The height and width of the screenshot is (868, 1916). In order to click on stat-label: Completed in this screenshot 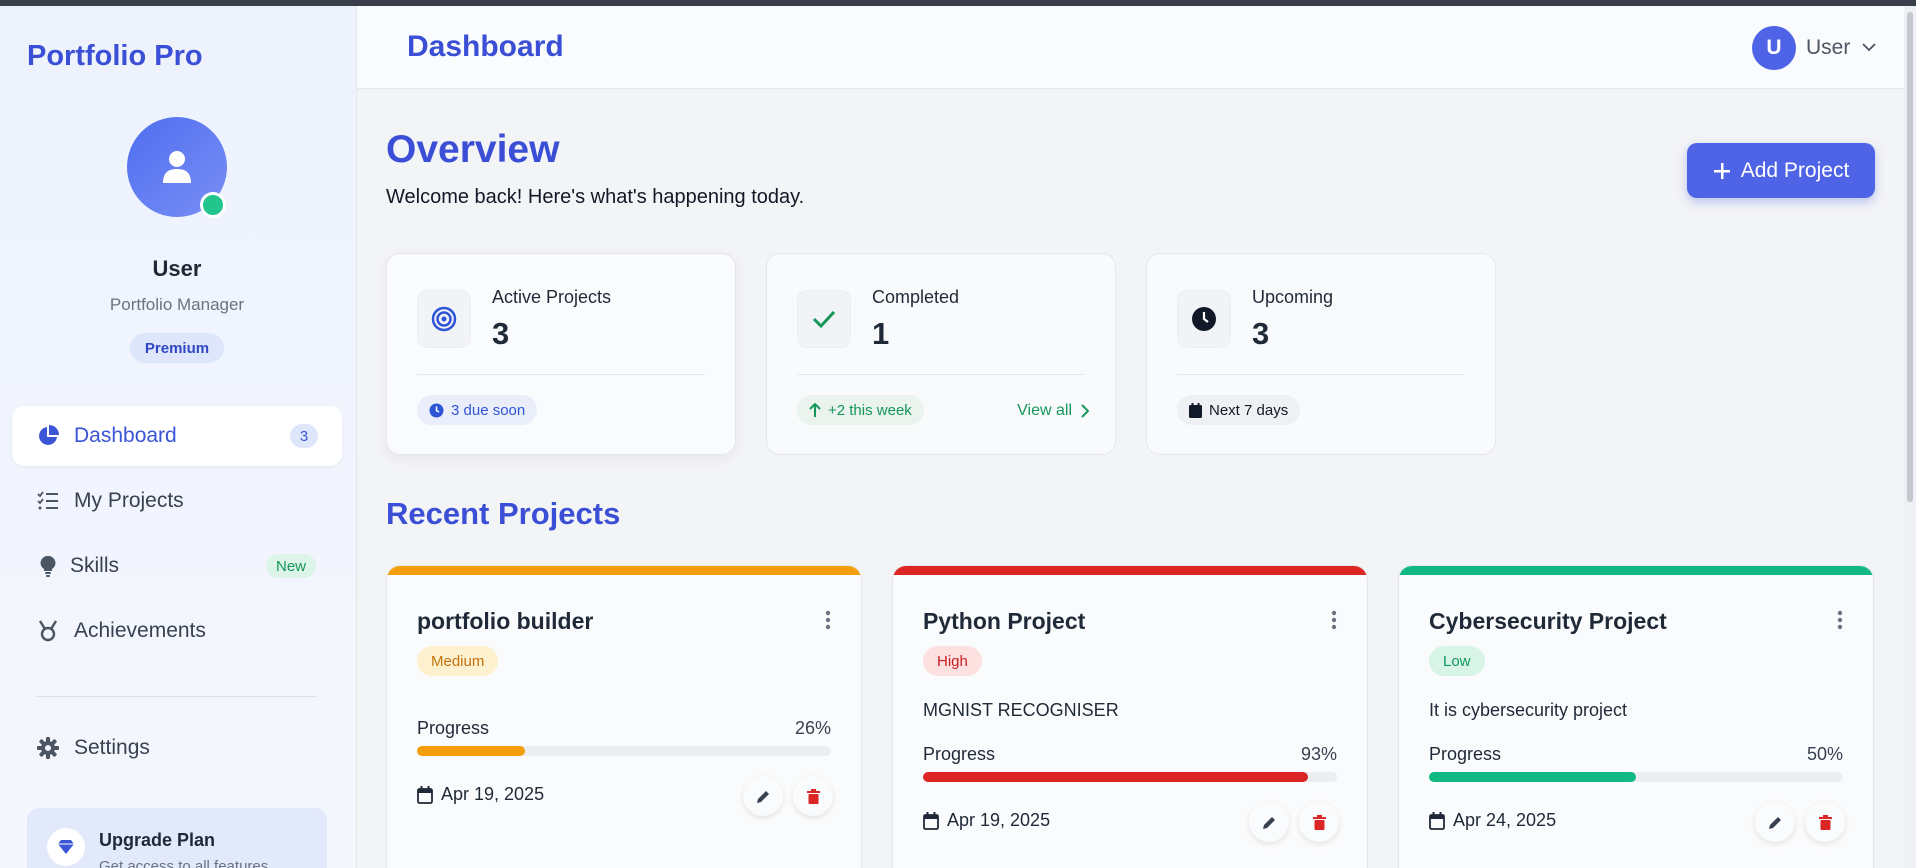, I will do `click(916, 297)`.